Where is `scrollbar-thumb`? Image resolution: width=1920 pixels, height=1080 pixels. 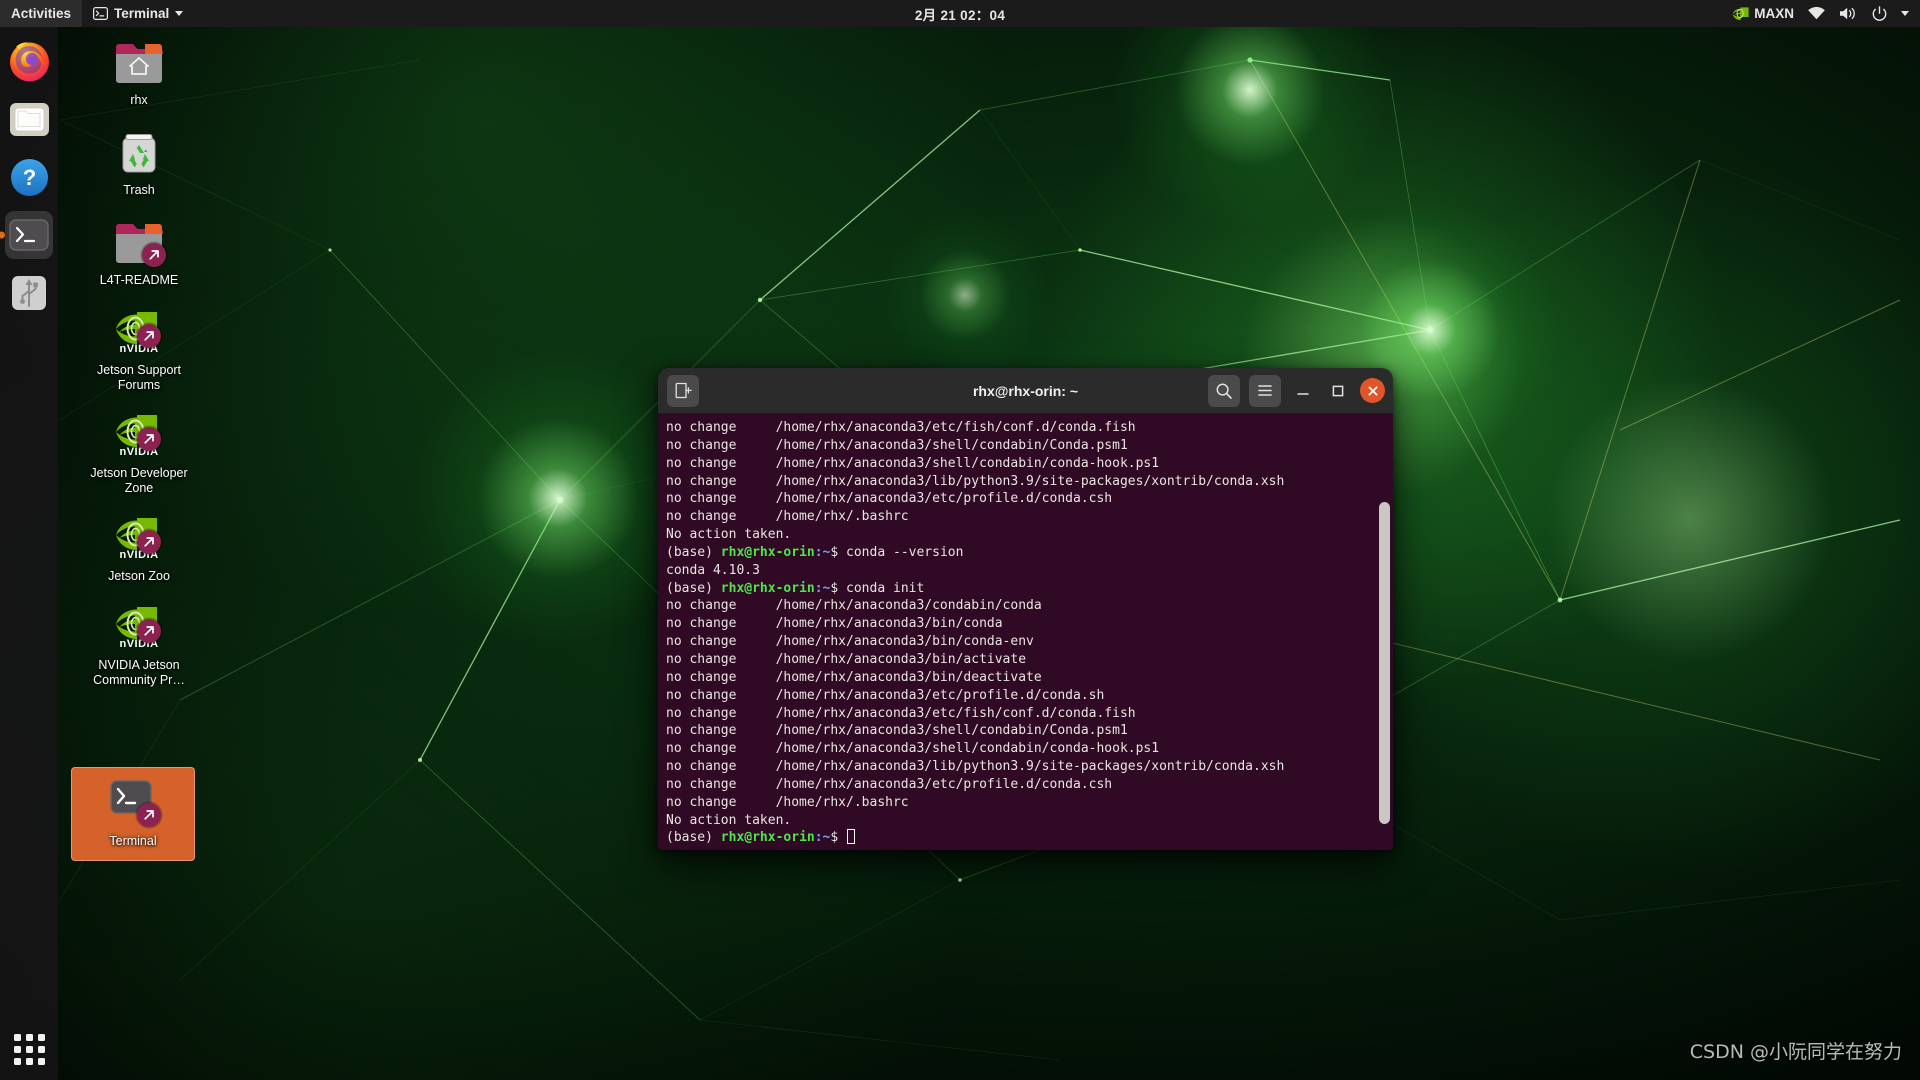
scrollbar-thumb is located at coordinates (1384, 663).